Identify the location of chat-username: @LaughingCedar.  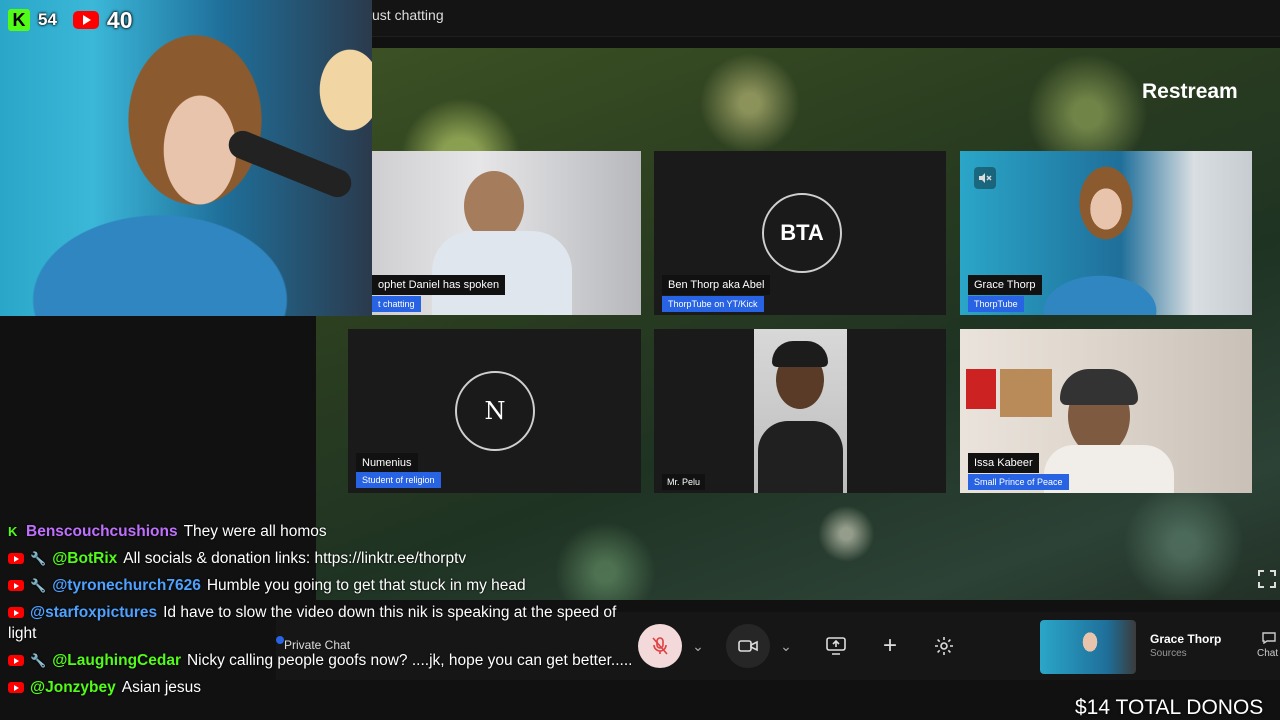
(116, 660).